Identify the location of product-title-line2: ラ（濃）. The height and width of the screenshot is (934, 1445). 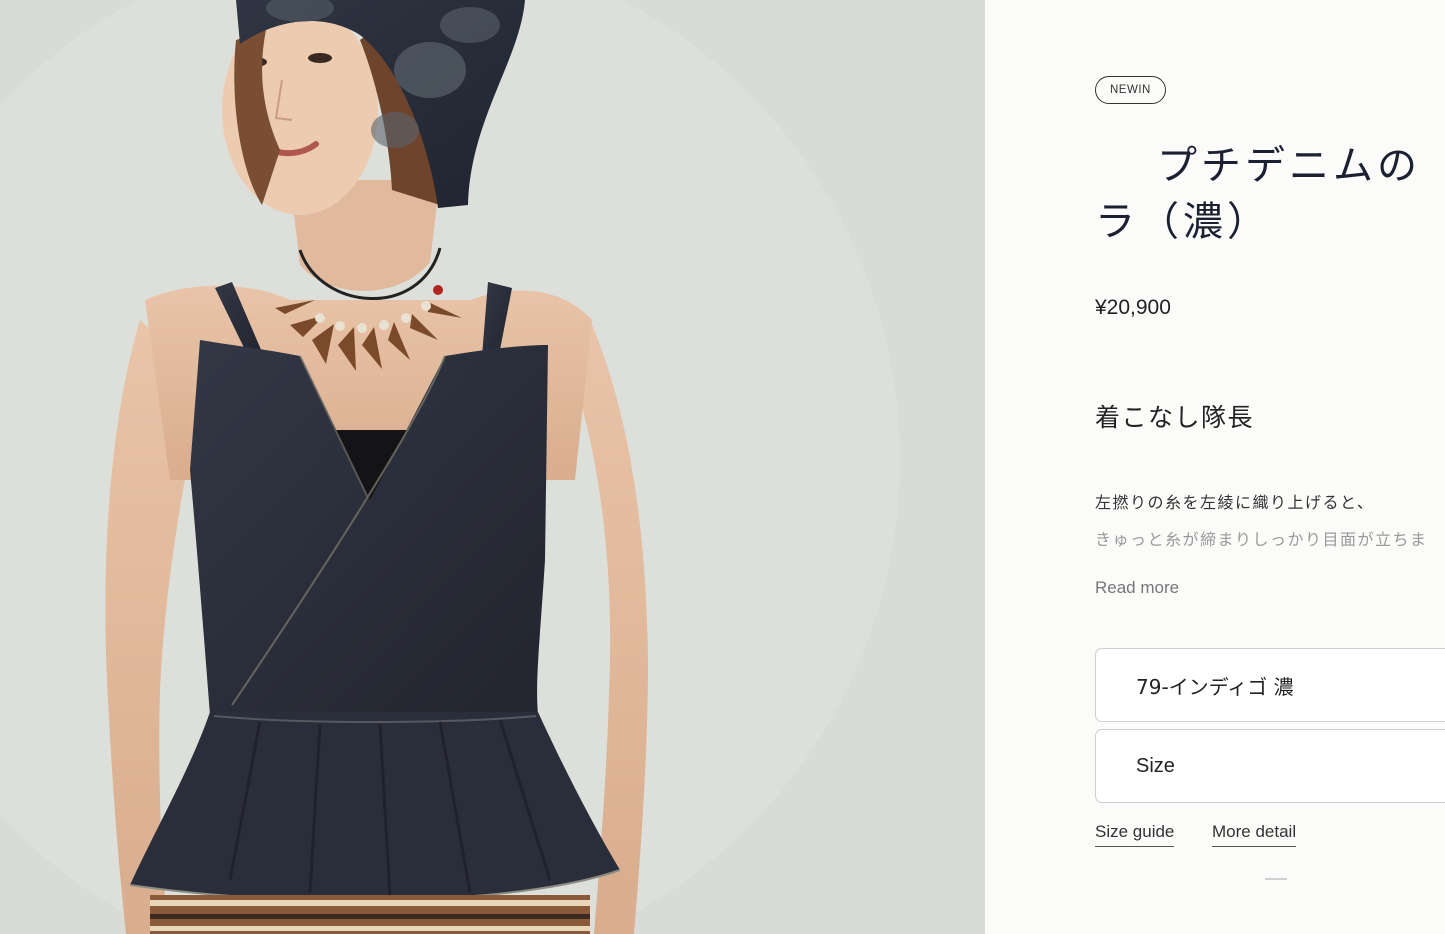
(1183, 222).